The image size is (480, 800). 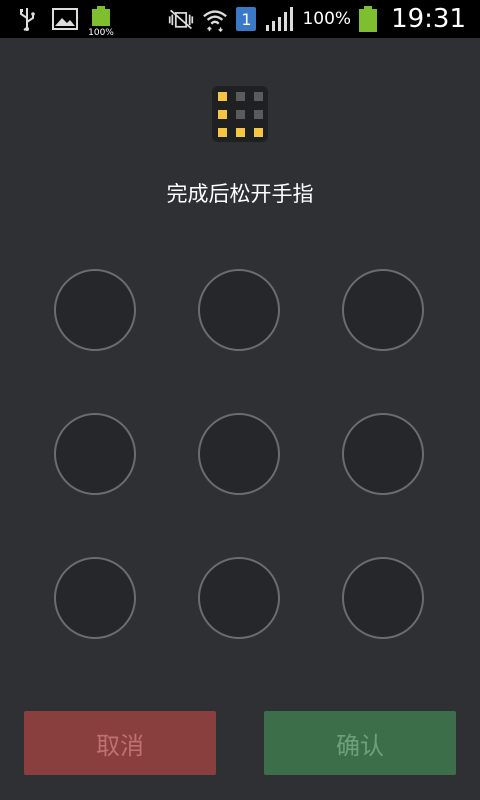 I want to click on instruction-title: 完成后松开手指, so click(x=240, y=194).